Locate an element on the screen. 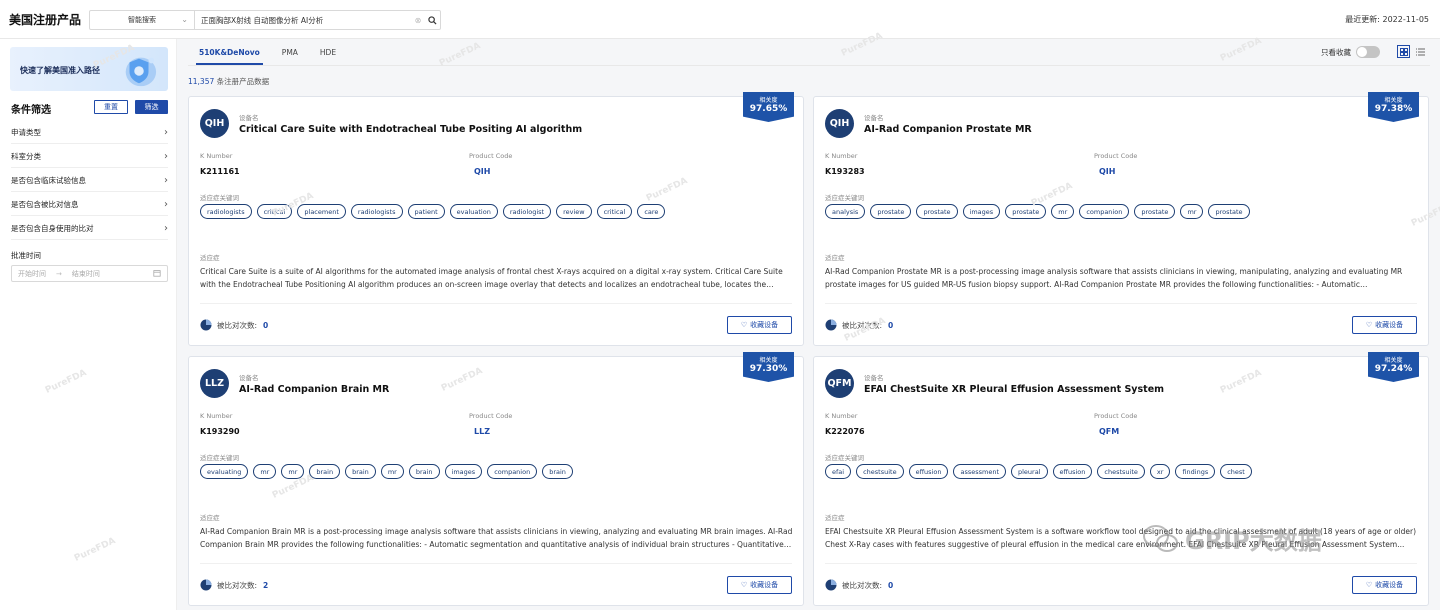 Image resolution: width=1440 pixels, height=610 pixels. device-name: AI-Rad Companion Brain MR is located at coordinates (314, 389).